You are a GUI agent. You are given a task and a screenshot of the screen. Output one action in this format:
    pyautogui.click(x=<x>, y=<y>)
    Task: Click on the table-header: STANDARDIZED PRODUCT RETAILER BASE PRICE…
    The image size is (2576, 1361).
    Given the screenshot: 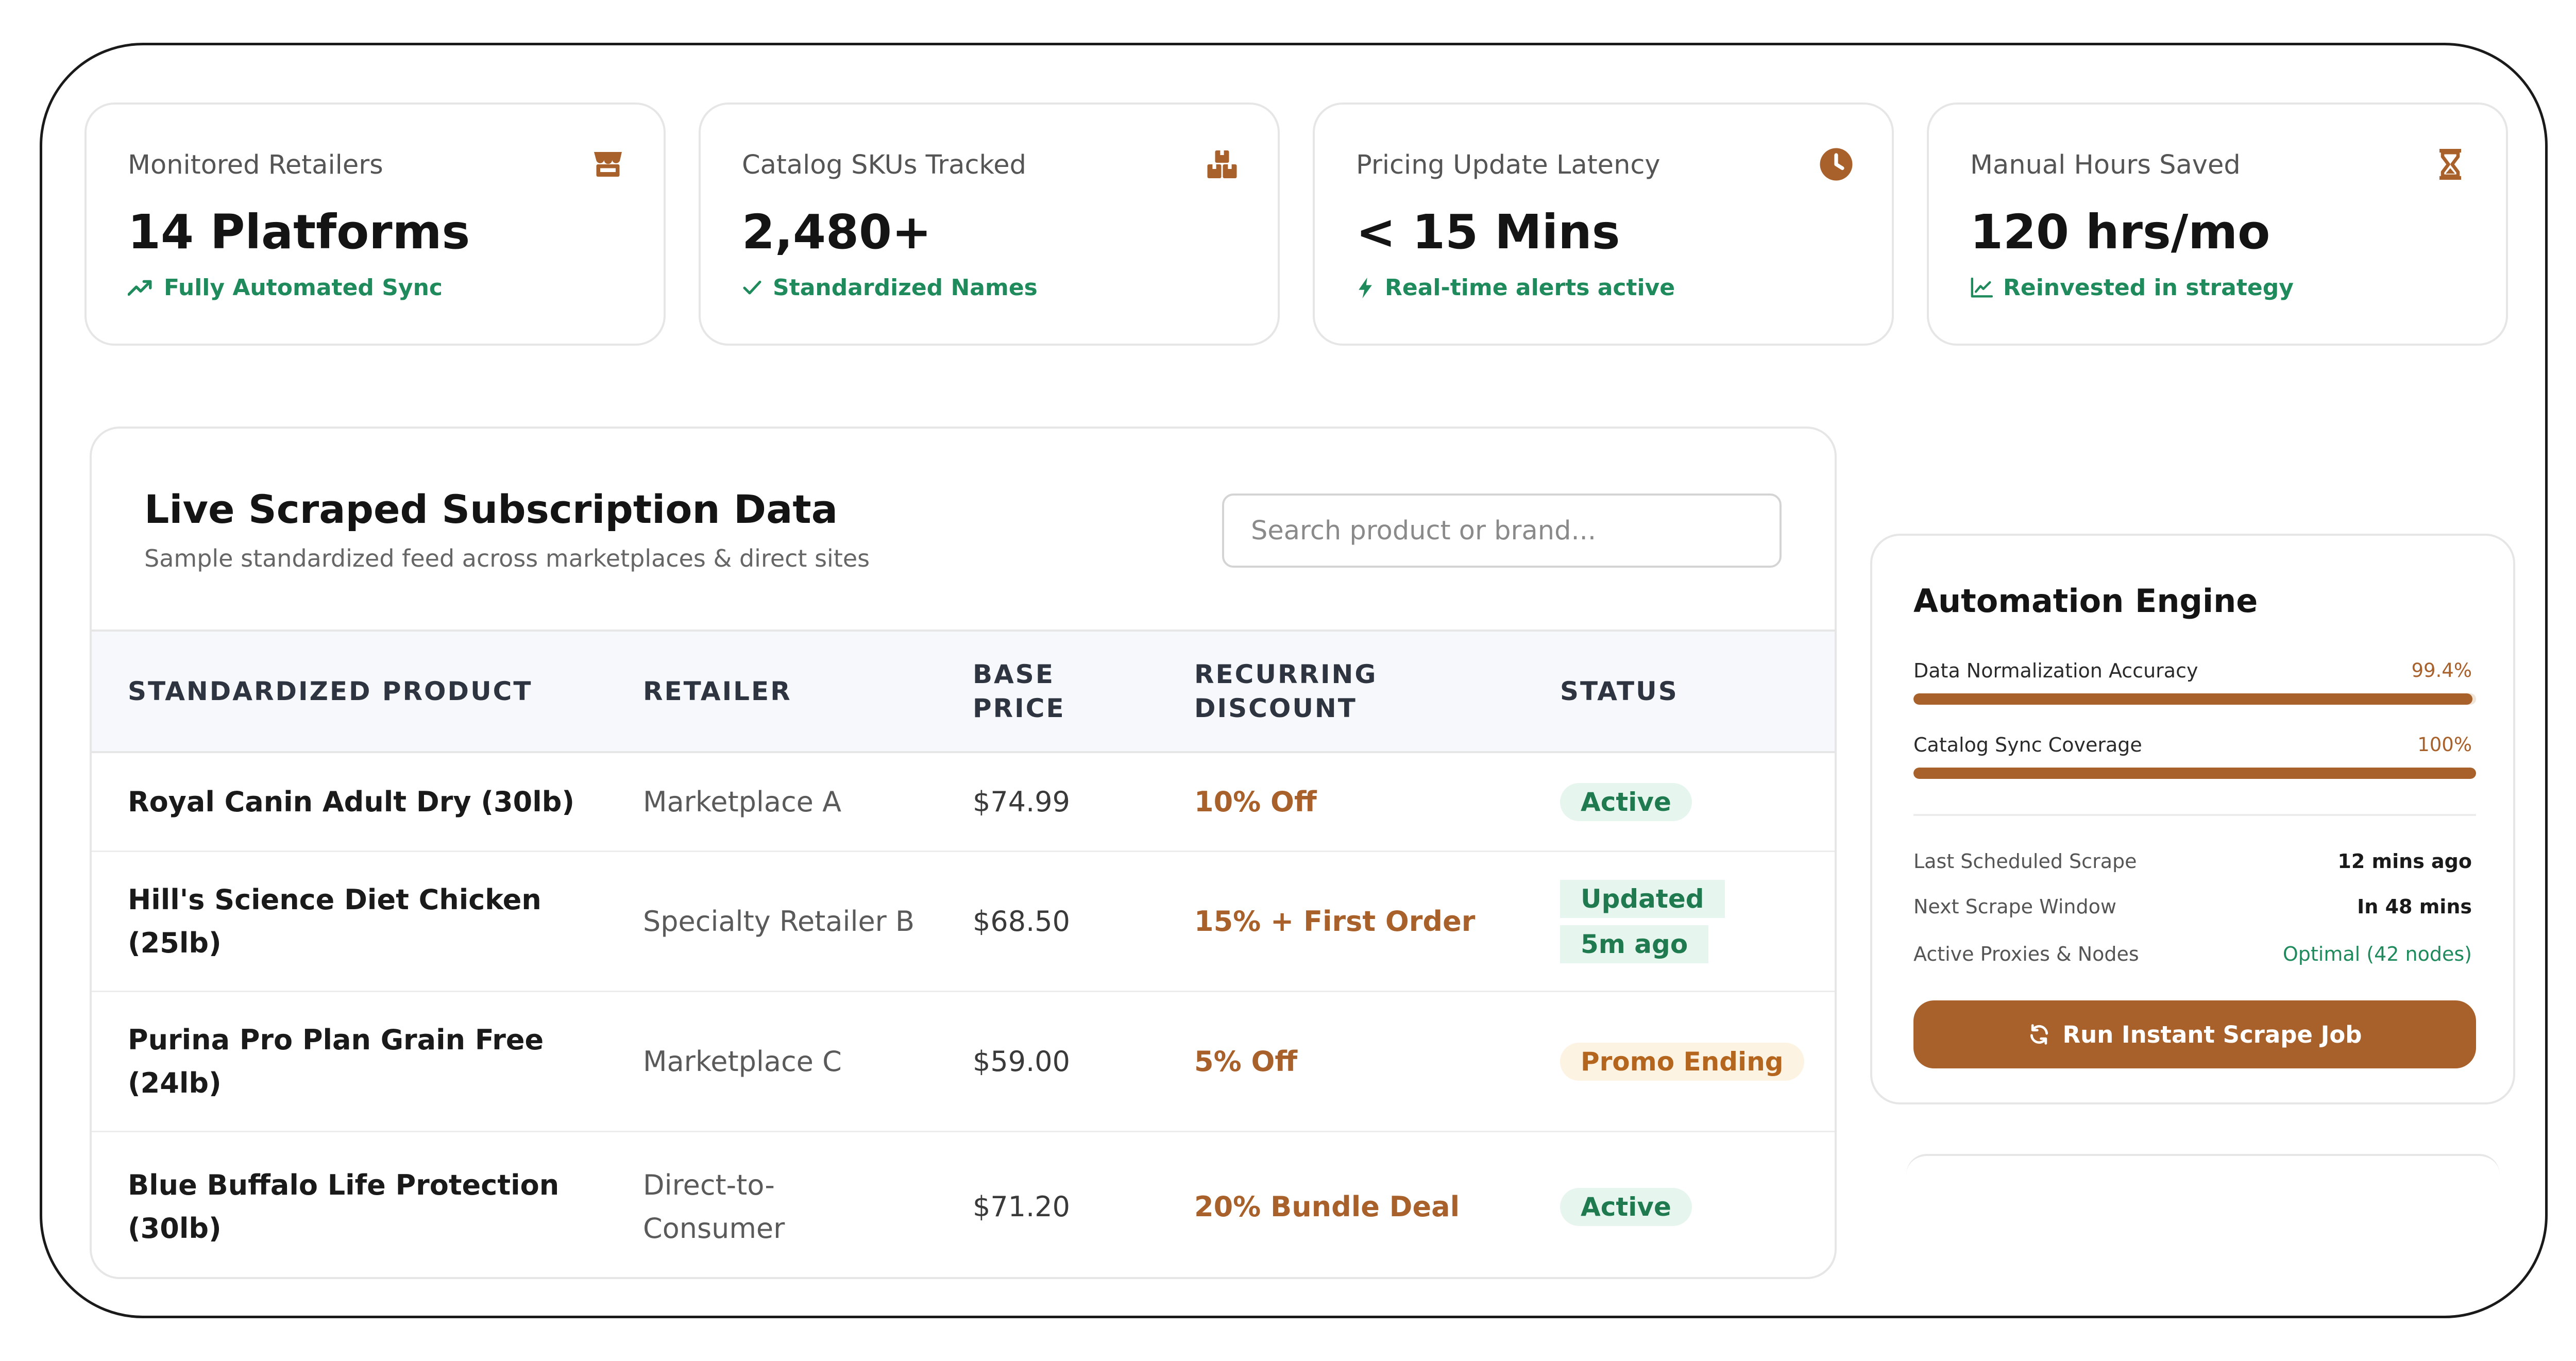 What is the action you would take?
    pyautogui.click(x=963, y=691)
    